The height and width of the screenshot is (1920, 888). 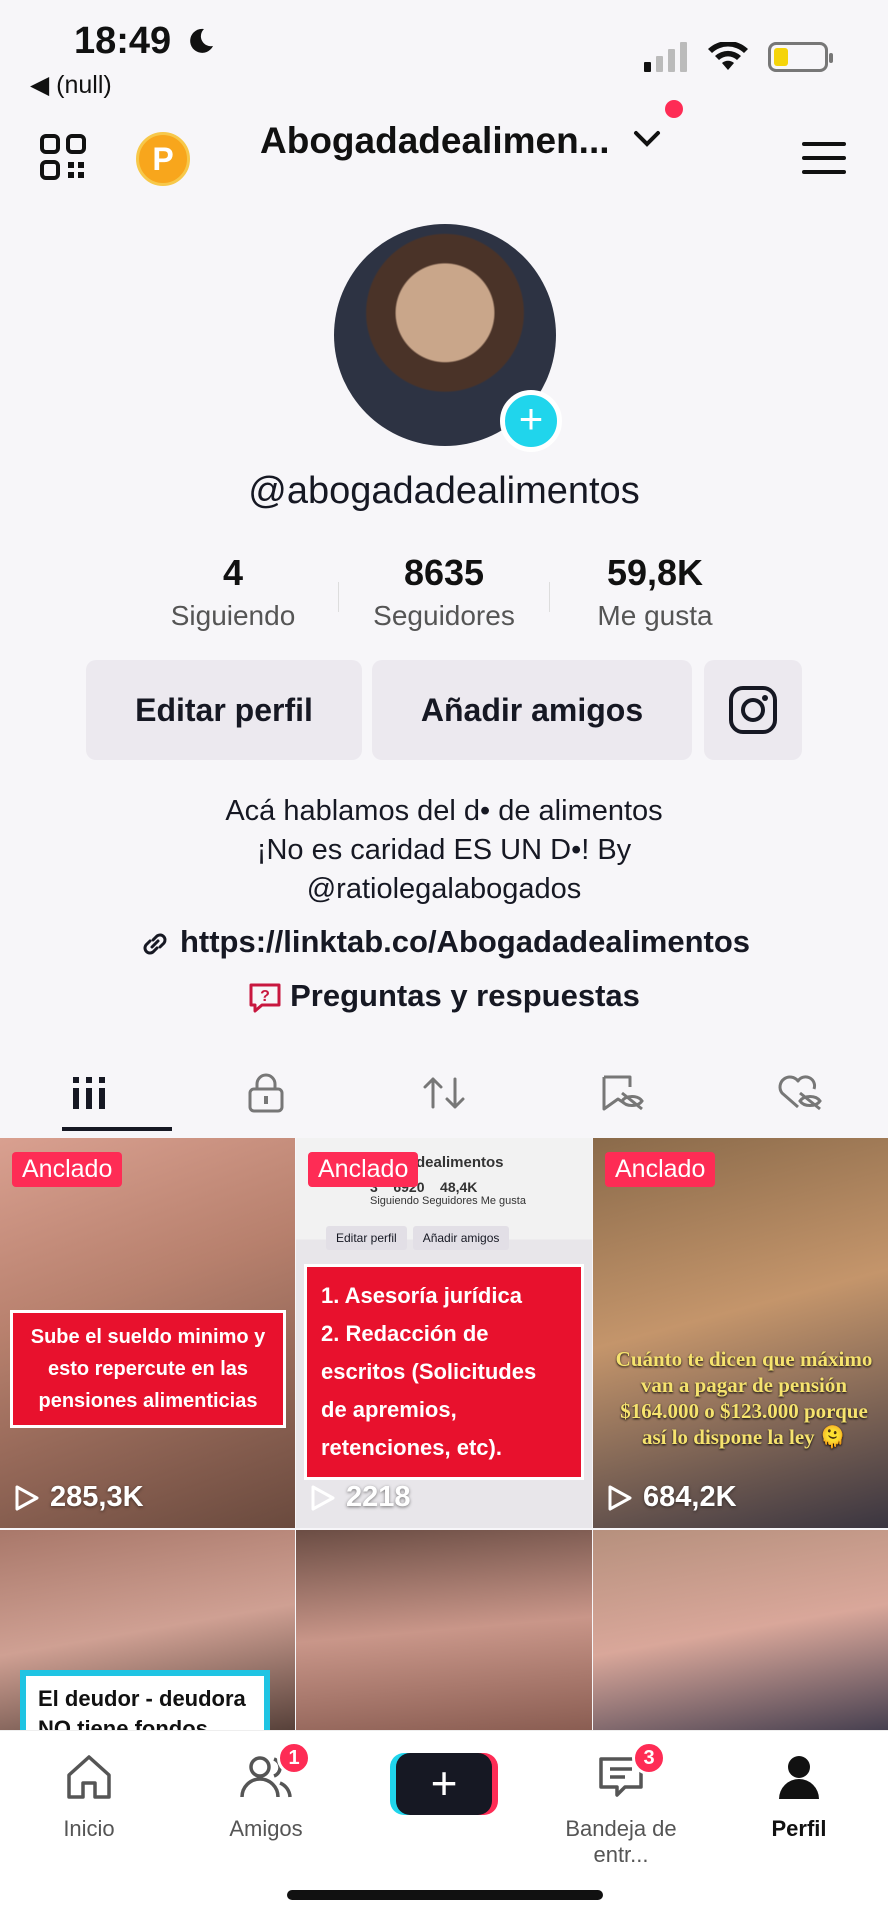 I want to click on moon-icon, so click(x=201, y=40).